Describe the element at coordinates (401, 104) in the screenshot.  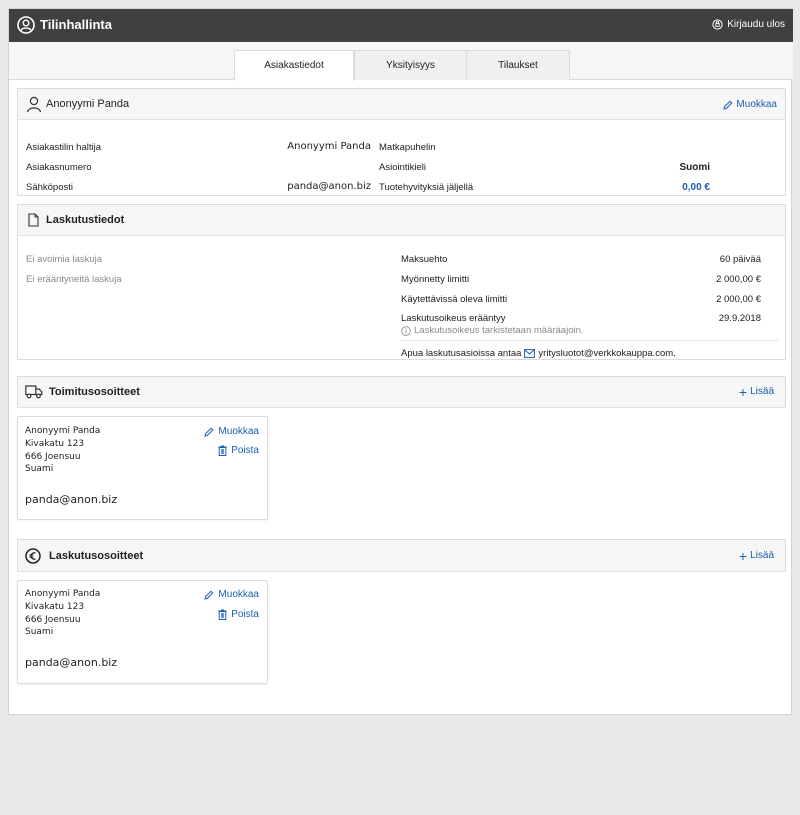
I see `customer-card-header: Anonyymi Panda Muokkaa` at that location.